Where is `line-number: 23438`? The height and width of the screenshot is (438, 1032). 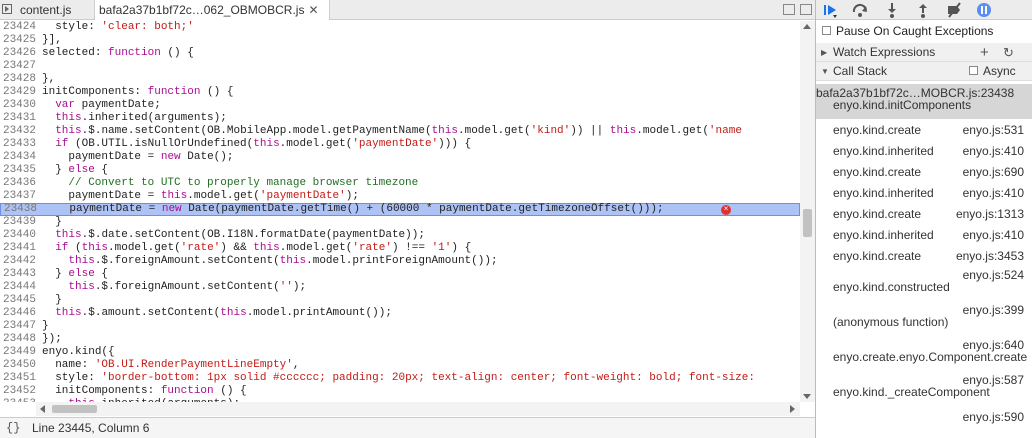 line-number: 23438 is located at coordinates (19, 209).